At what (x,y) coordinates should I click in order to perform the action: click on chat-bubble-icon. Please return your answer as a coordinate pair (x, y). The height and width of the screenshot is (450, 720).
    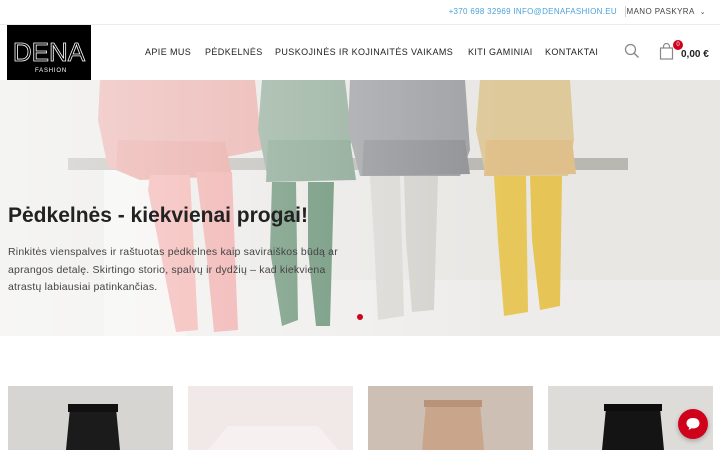
    Looking at the image, I should click on (693, 424).